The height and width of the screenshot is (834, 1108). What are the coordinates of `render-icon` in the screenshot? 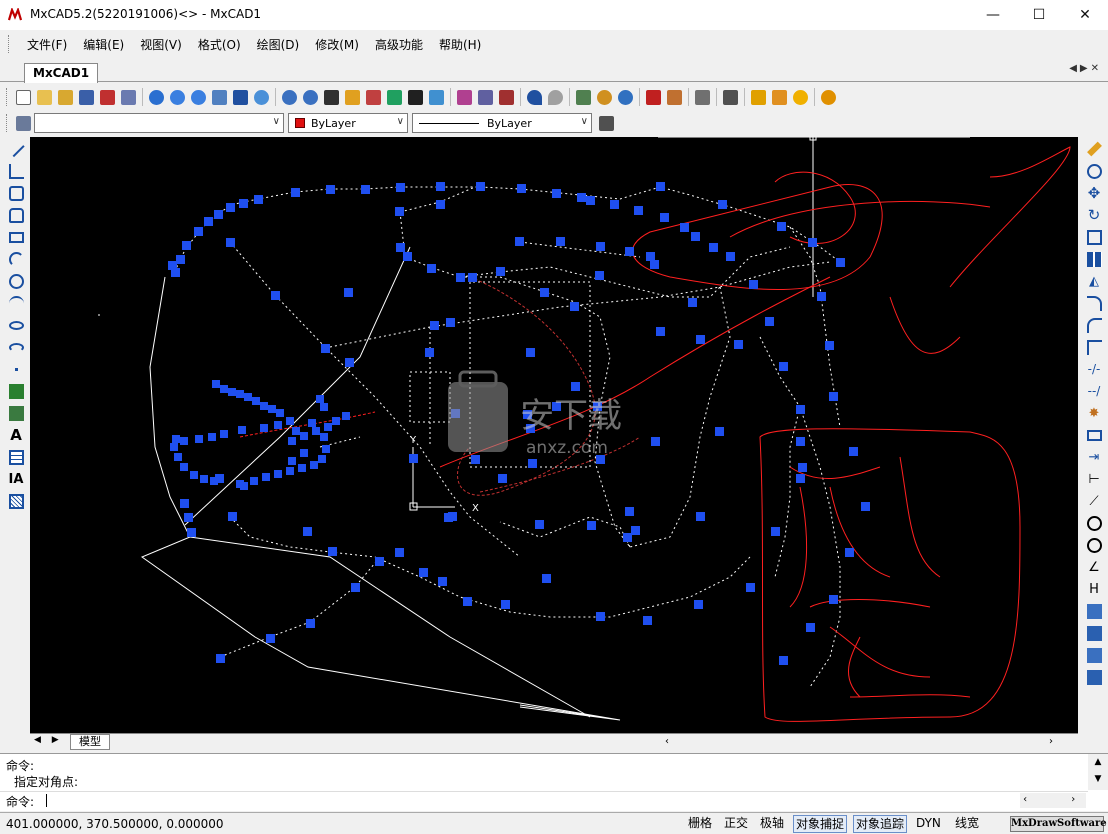 It's located at (583, 97).